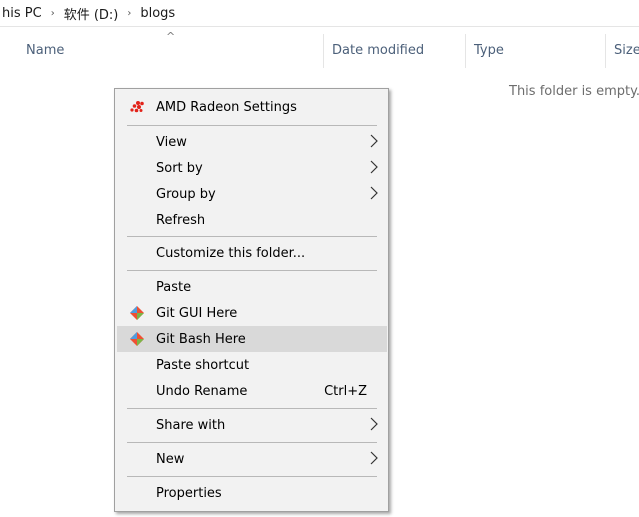 This screenshot has width=639, height=517. I want to click on column-header-size-label: Size, so click(626, 50).